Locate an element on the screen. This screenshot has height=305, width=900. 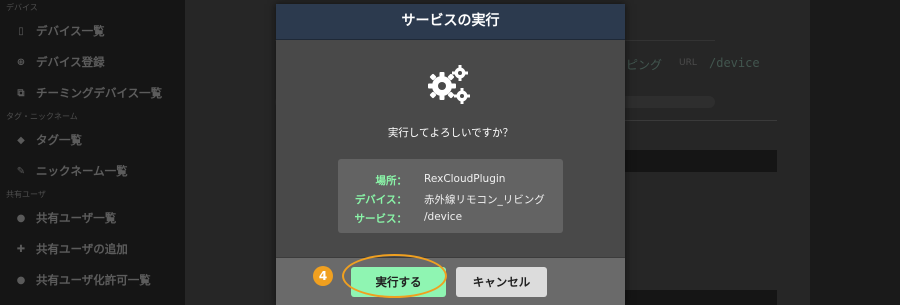
phone-icon: ▯ is located at coordinates (21, 31).